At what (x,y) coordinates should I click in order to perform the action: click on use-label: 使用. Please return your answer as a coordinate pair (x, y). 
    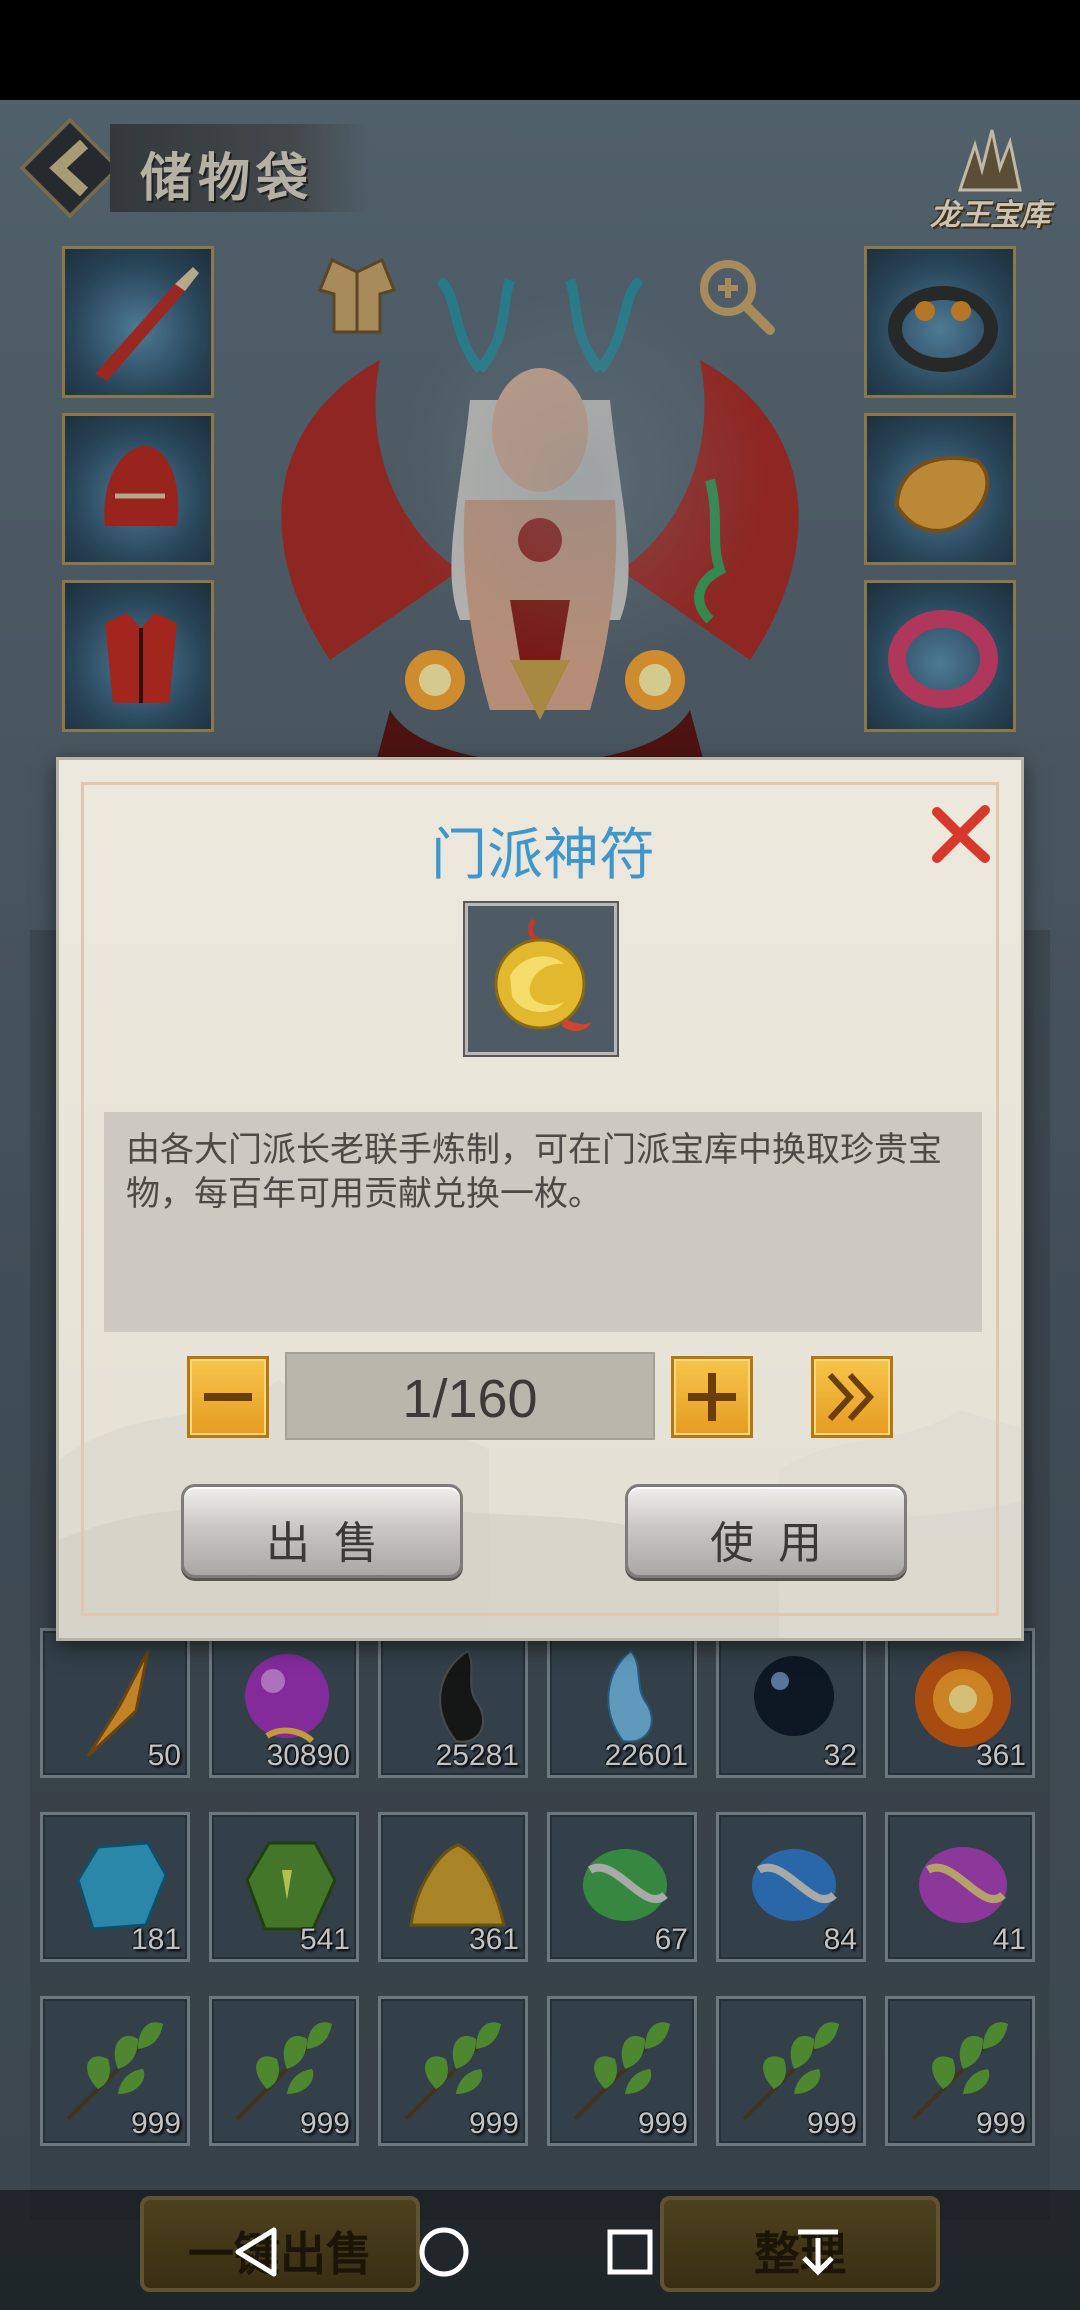
    Looking at the image, I should click on (778, 1543).